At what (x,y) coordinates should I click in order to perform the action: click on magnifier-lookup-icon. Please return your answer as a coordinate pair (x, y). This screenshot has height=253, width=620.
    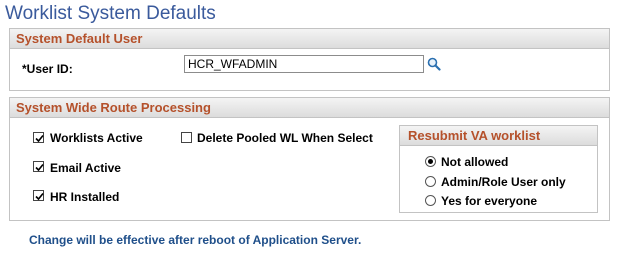
    Looking at the image, I should click on (434, 66).